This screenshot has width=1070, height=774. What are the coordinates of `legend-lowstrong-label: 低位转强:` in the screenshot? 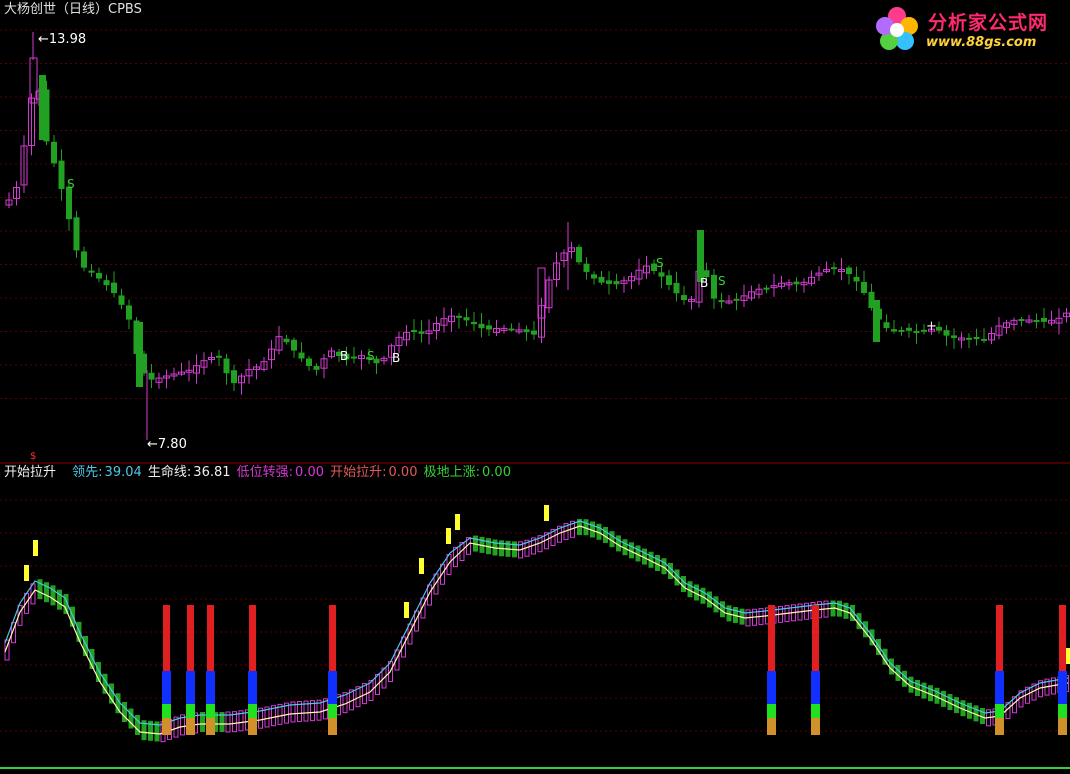 It's located at (265, 472).